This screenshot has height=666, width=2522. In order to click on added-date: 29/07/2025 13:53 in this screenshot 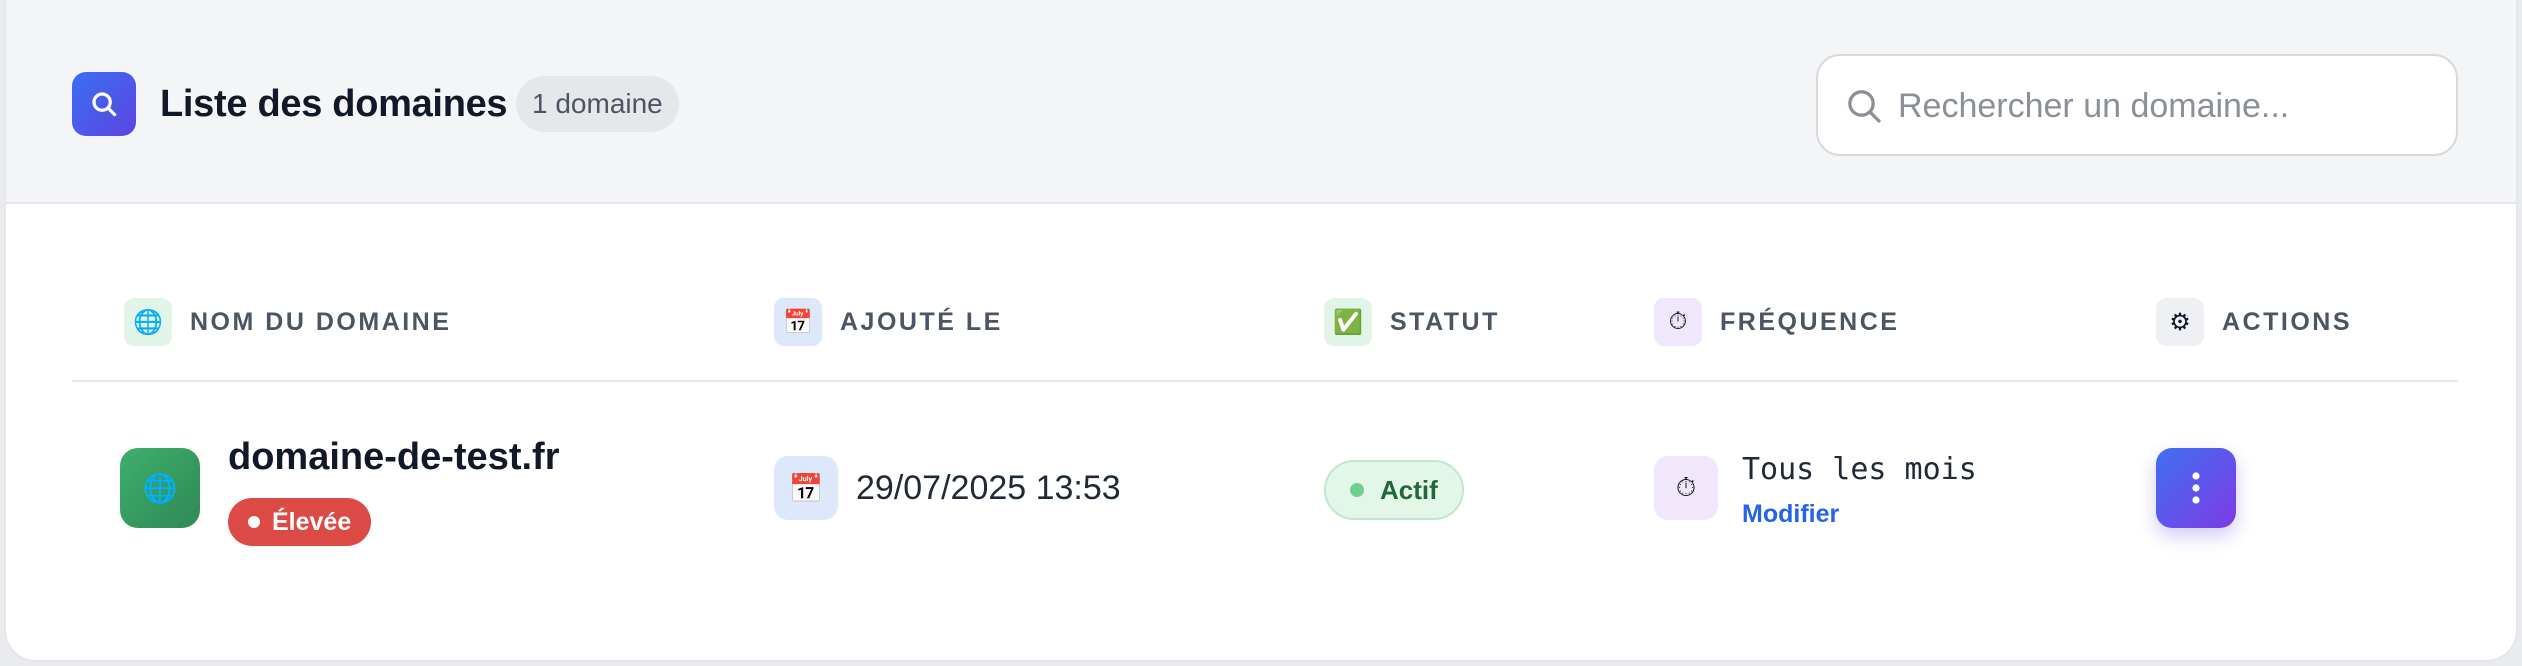, I will do `click(988, 488)`.